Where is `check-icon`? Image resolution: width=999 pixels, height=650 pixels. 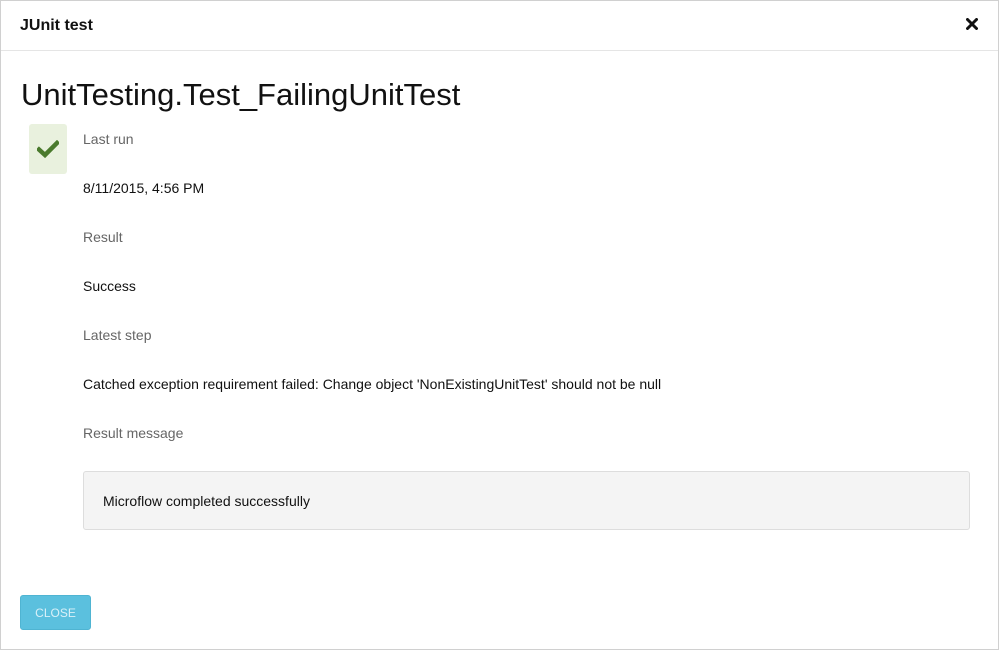 check-icon is located at coordinates (48, 149).